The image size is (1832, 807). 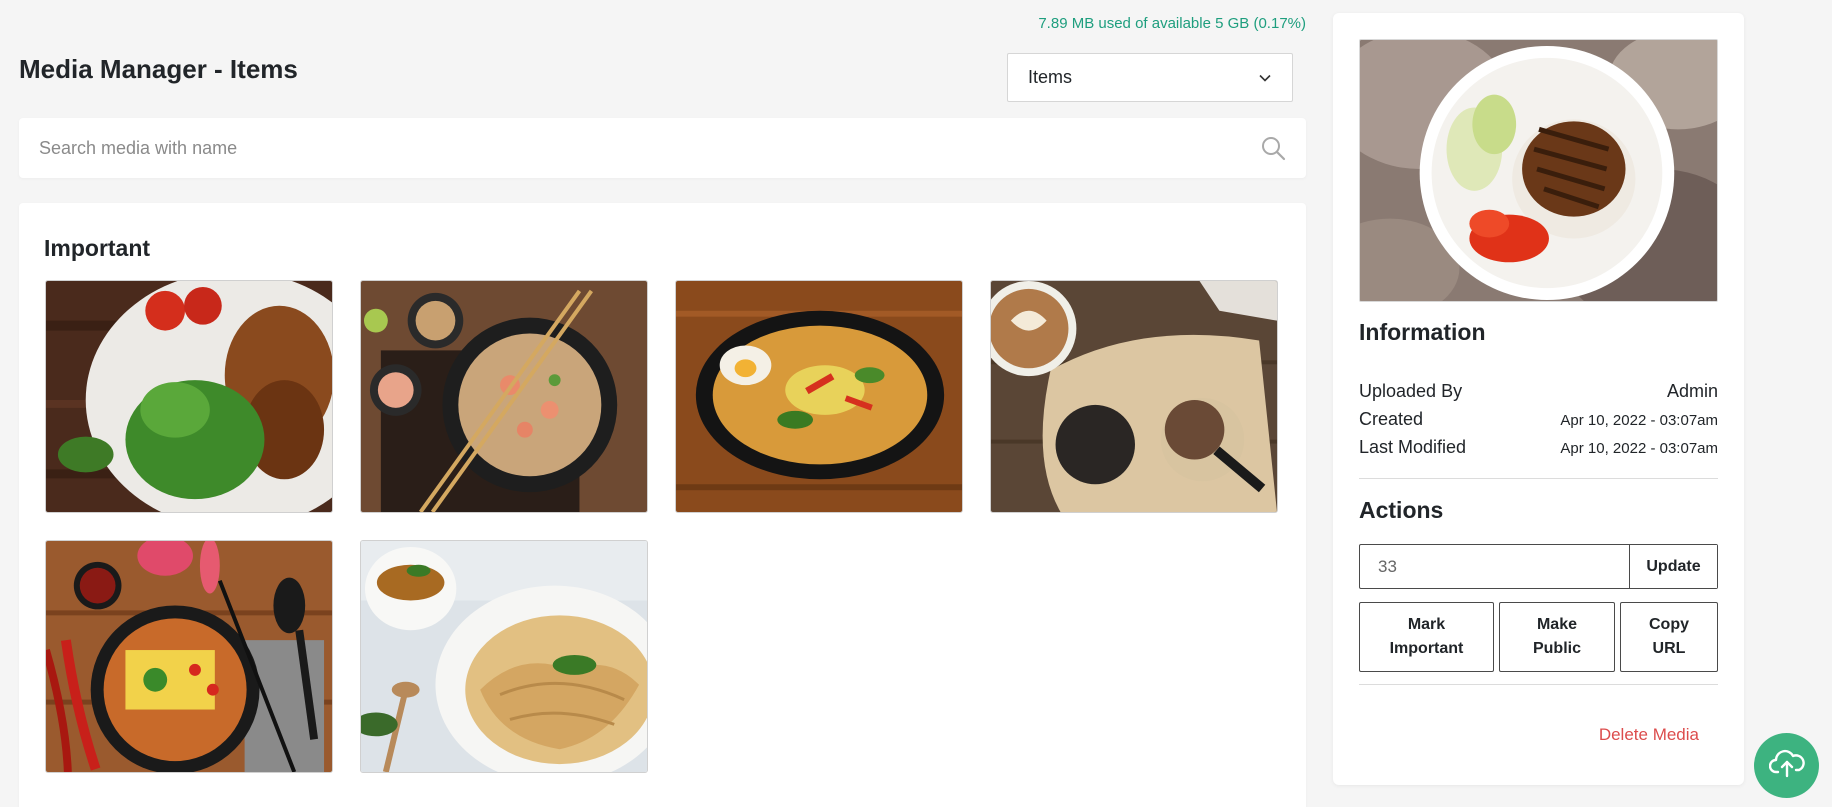 What do you see at coordinates (1639, 420) in the screenshot?
I see `created-value: Apr 10, 2022 - 03:07am` at bounding box center [1639, 420].